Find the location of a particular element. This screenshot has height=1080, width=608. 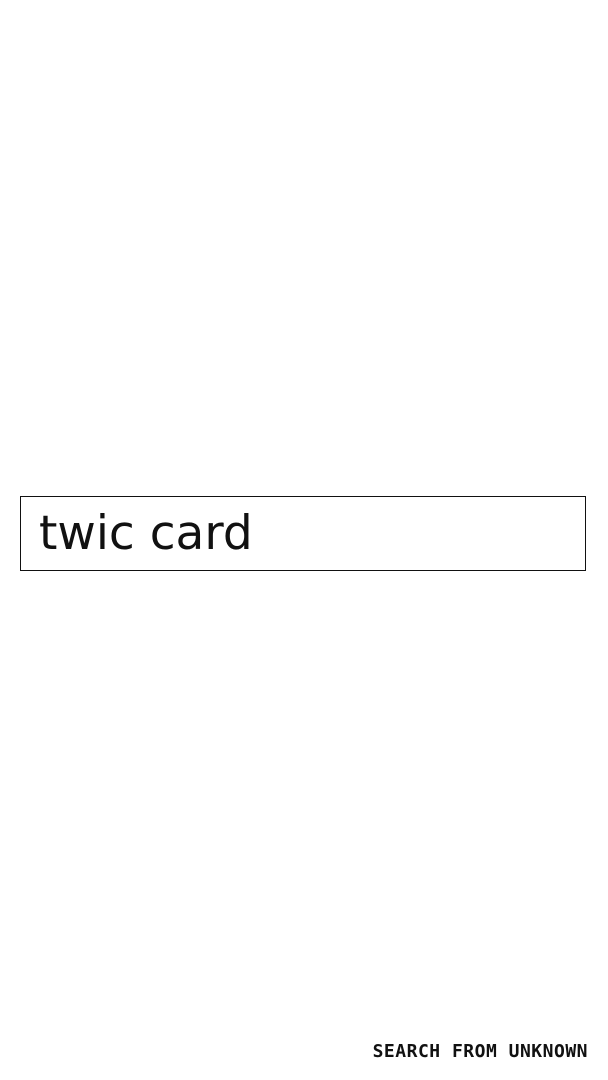

search-box: twic card is located at coordinates (303, 533).